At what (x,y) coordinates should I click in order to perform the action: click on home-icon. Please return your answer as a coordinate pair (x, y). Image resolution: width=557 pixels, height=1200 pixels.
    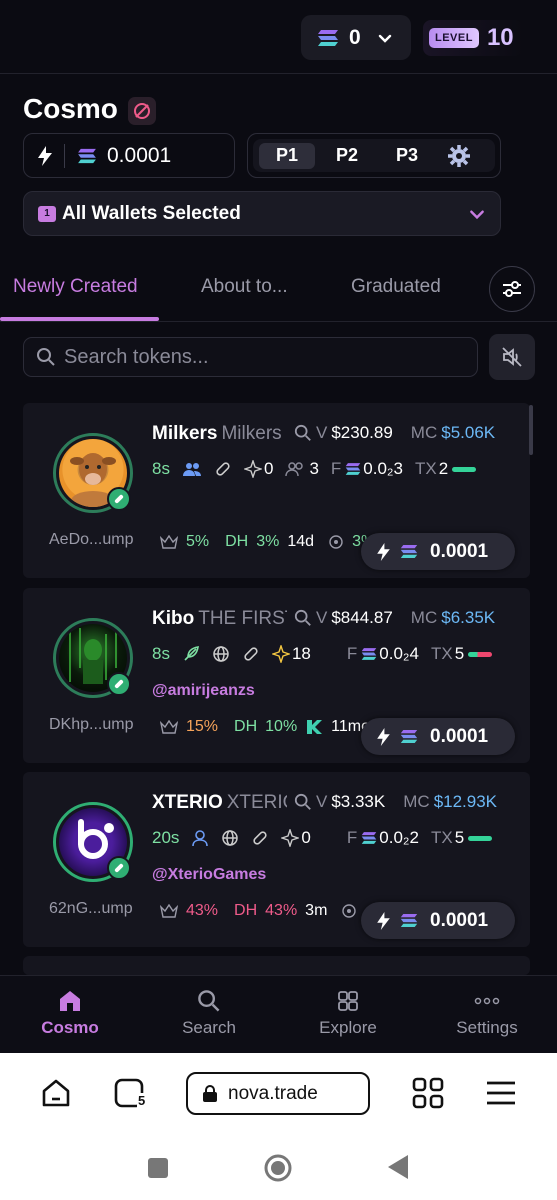
    Looking at the image, I should click on (70, 1001).